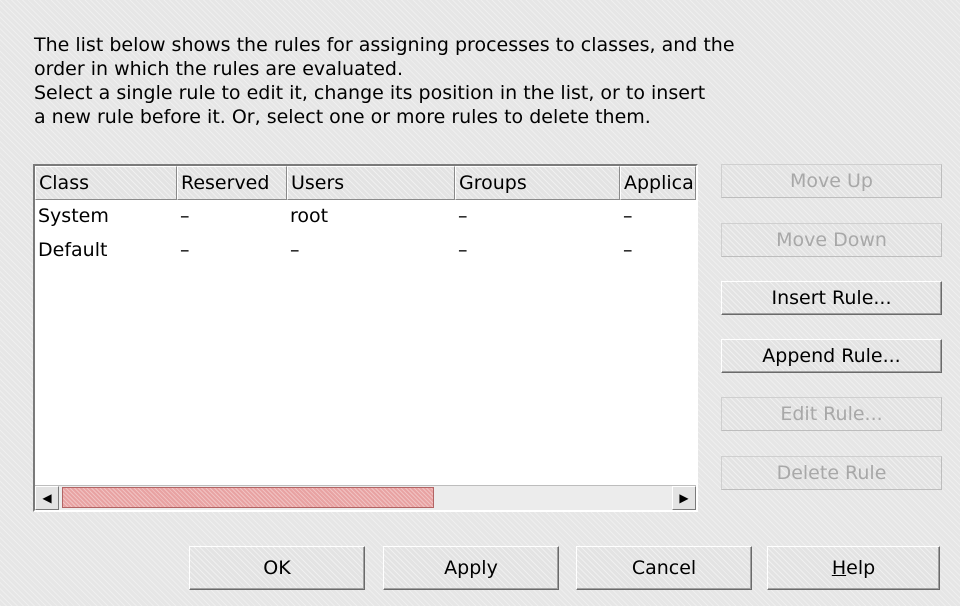 This screenshot has height=606, width=960. I want to click on column-header-class: Class, so click(106, 183).